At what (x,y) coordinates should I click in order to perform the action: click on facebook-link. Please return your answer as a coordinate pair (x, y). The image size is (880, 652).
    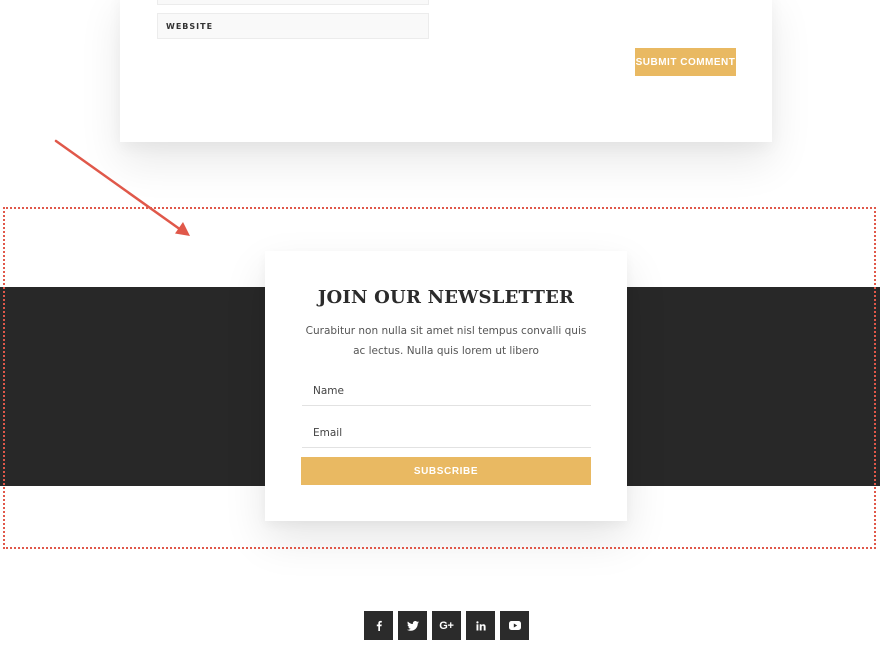
    Looking at the image, I should click on (378, 625).